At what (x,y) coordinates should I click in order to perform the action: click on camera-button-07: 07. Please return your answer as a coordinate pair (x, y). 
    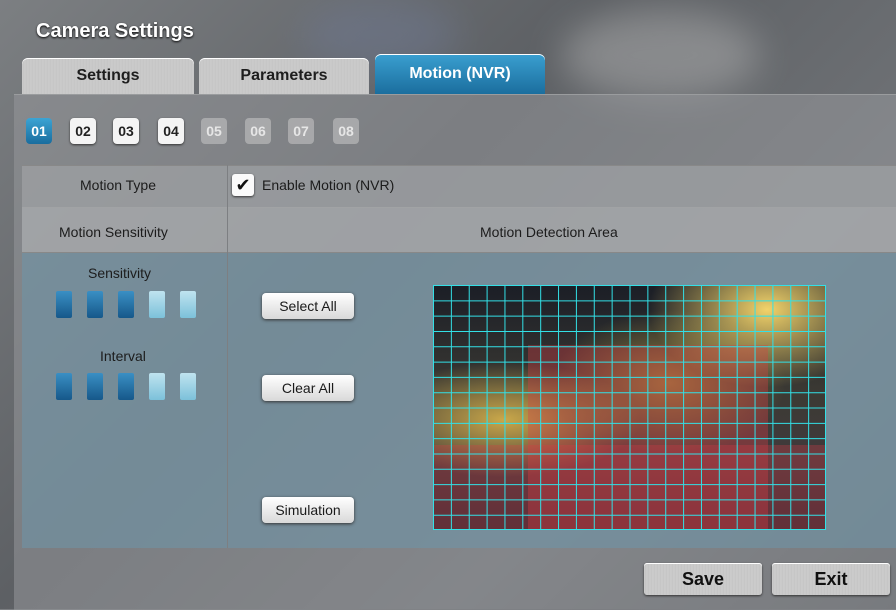
    Looking at the image, I should click on (301, 131).